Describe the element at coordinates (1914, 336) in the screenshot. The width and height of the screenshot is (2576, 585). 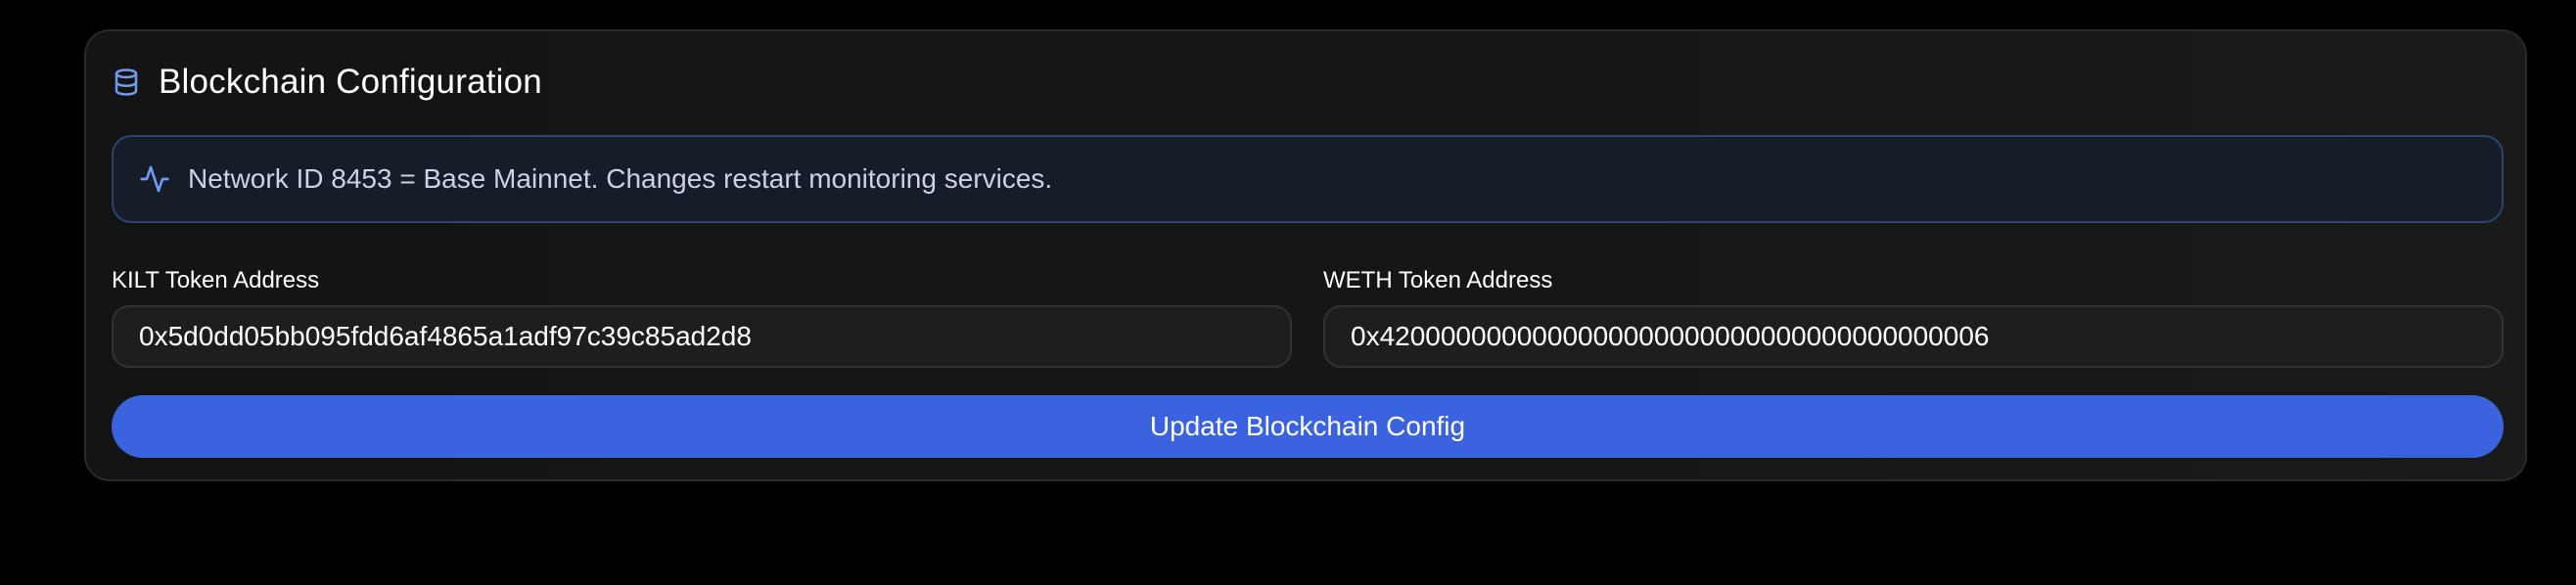
I see `weth-token-address-input` at that location.